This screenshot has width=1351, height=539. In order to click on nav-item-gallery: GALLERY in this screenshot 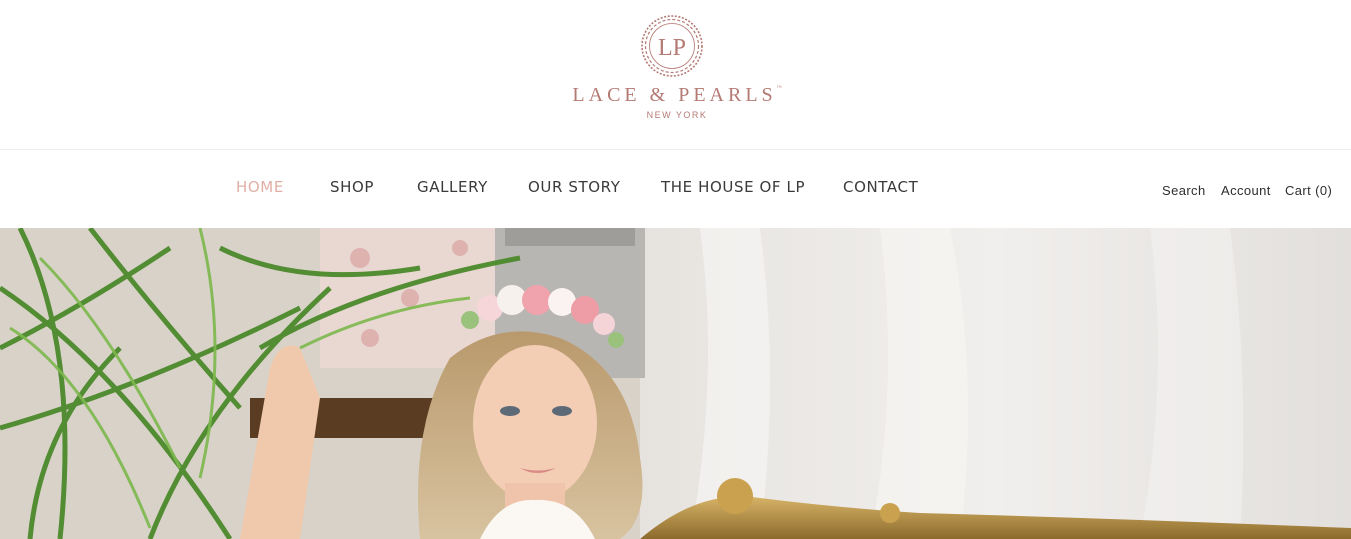, I will do `click(452, 187)`.